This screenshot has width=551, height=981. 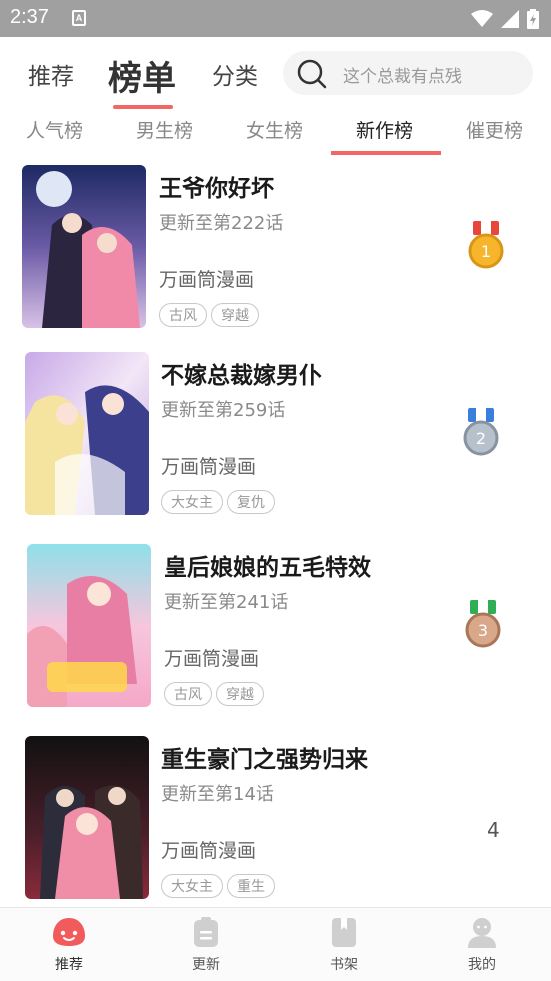 What do you see at coordinates (223, 410) in the screenshot?
I see `comic-update: 更新至第259话` at bounding box center [223, 410].